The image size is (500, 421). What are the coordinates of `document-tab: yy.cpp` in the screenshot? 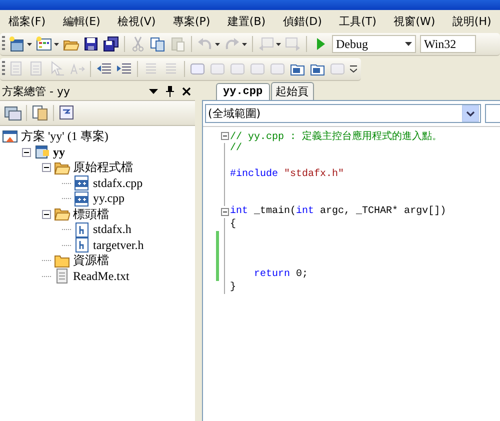 It's located at (243, 91).